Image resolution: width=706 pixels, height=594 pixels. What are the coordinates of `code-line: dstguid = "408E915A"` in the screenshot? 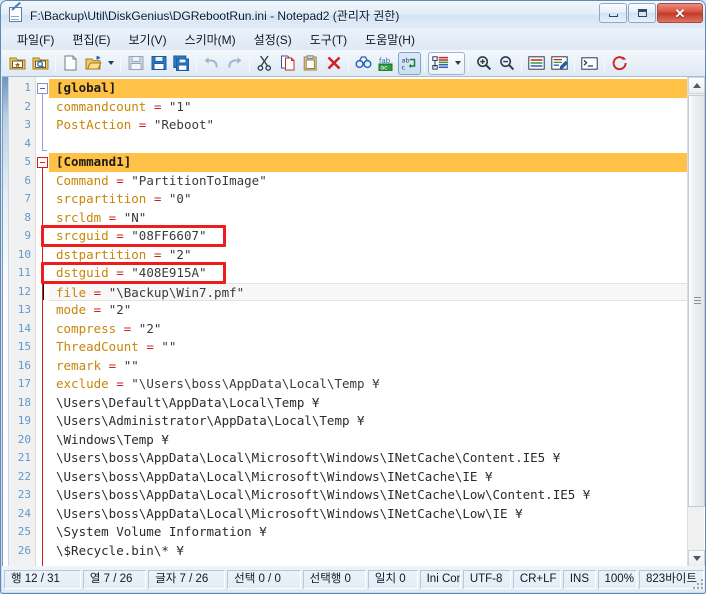 It's located at (377, 273).